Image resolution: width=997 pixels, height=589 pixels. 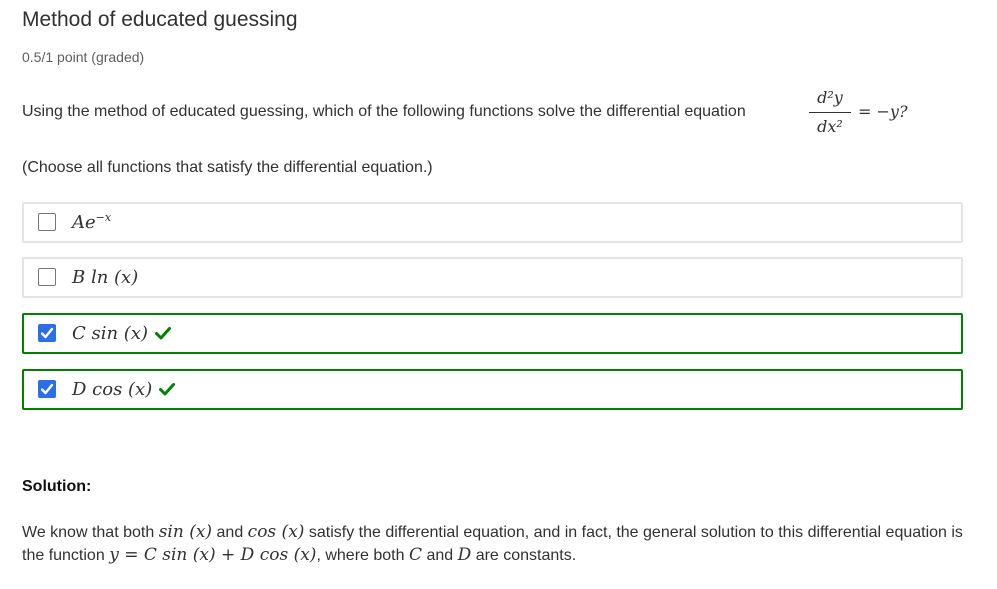 What do you see at coordinates (830, 126) in the screenshot?
I see `equation-denominator: dx²` at bounding box center [830, 126].